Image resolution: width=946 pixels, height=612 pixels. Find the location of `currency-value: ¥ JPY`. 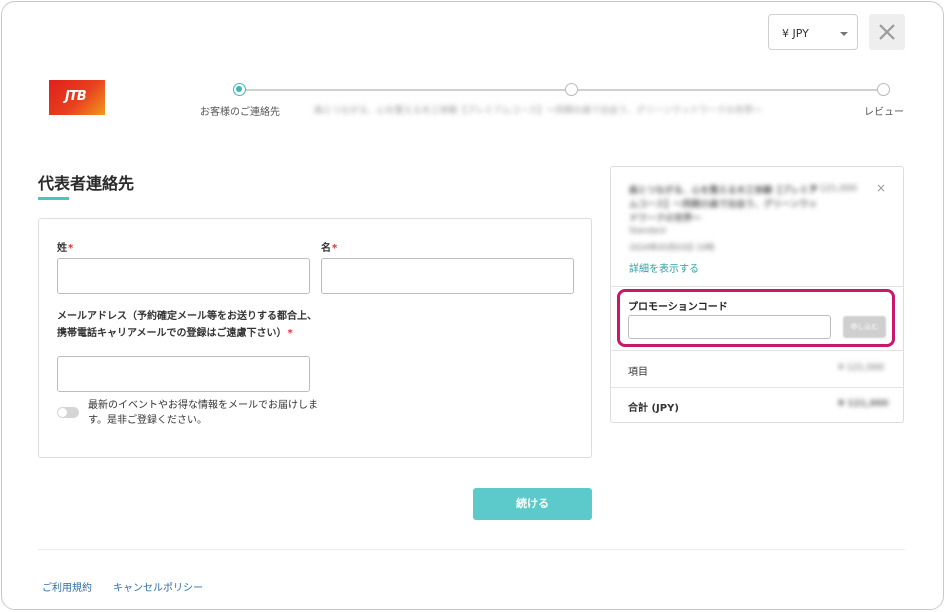

currency-value: ¥ JPY is located at coordinates (795, 33).